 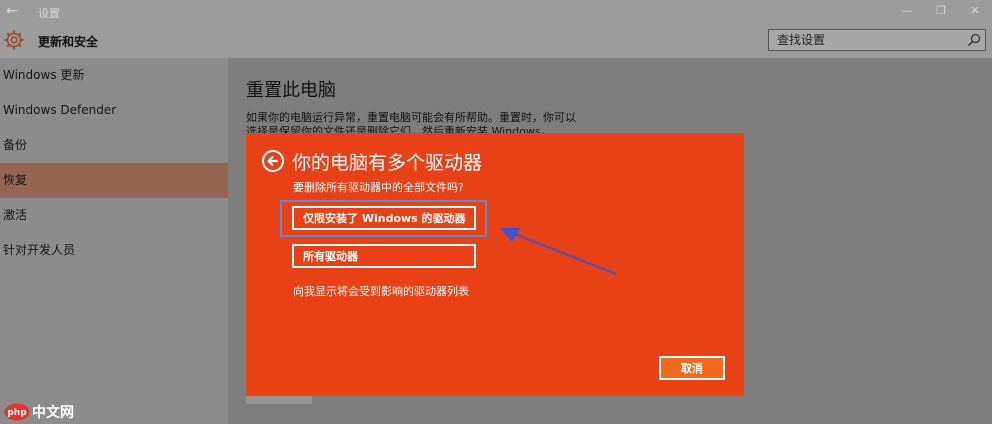 What do you see at coordinates (291, 90) in the screenshot?
I see `page-title: 重置此电脑` at bounding box center [291, 90].